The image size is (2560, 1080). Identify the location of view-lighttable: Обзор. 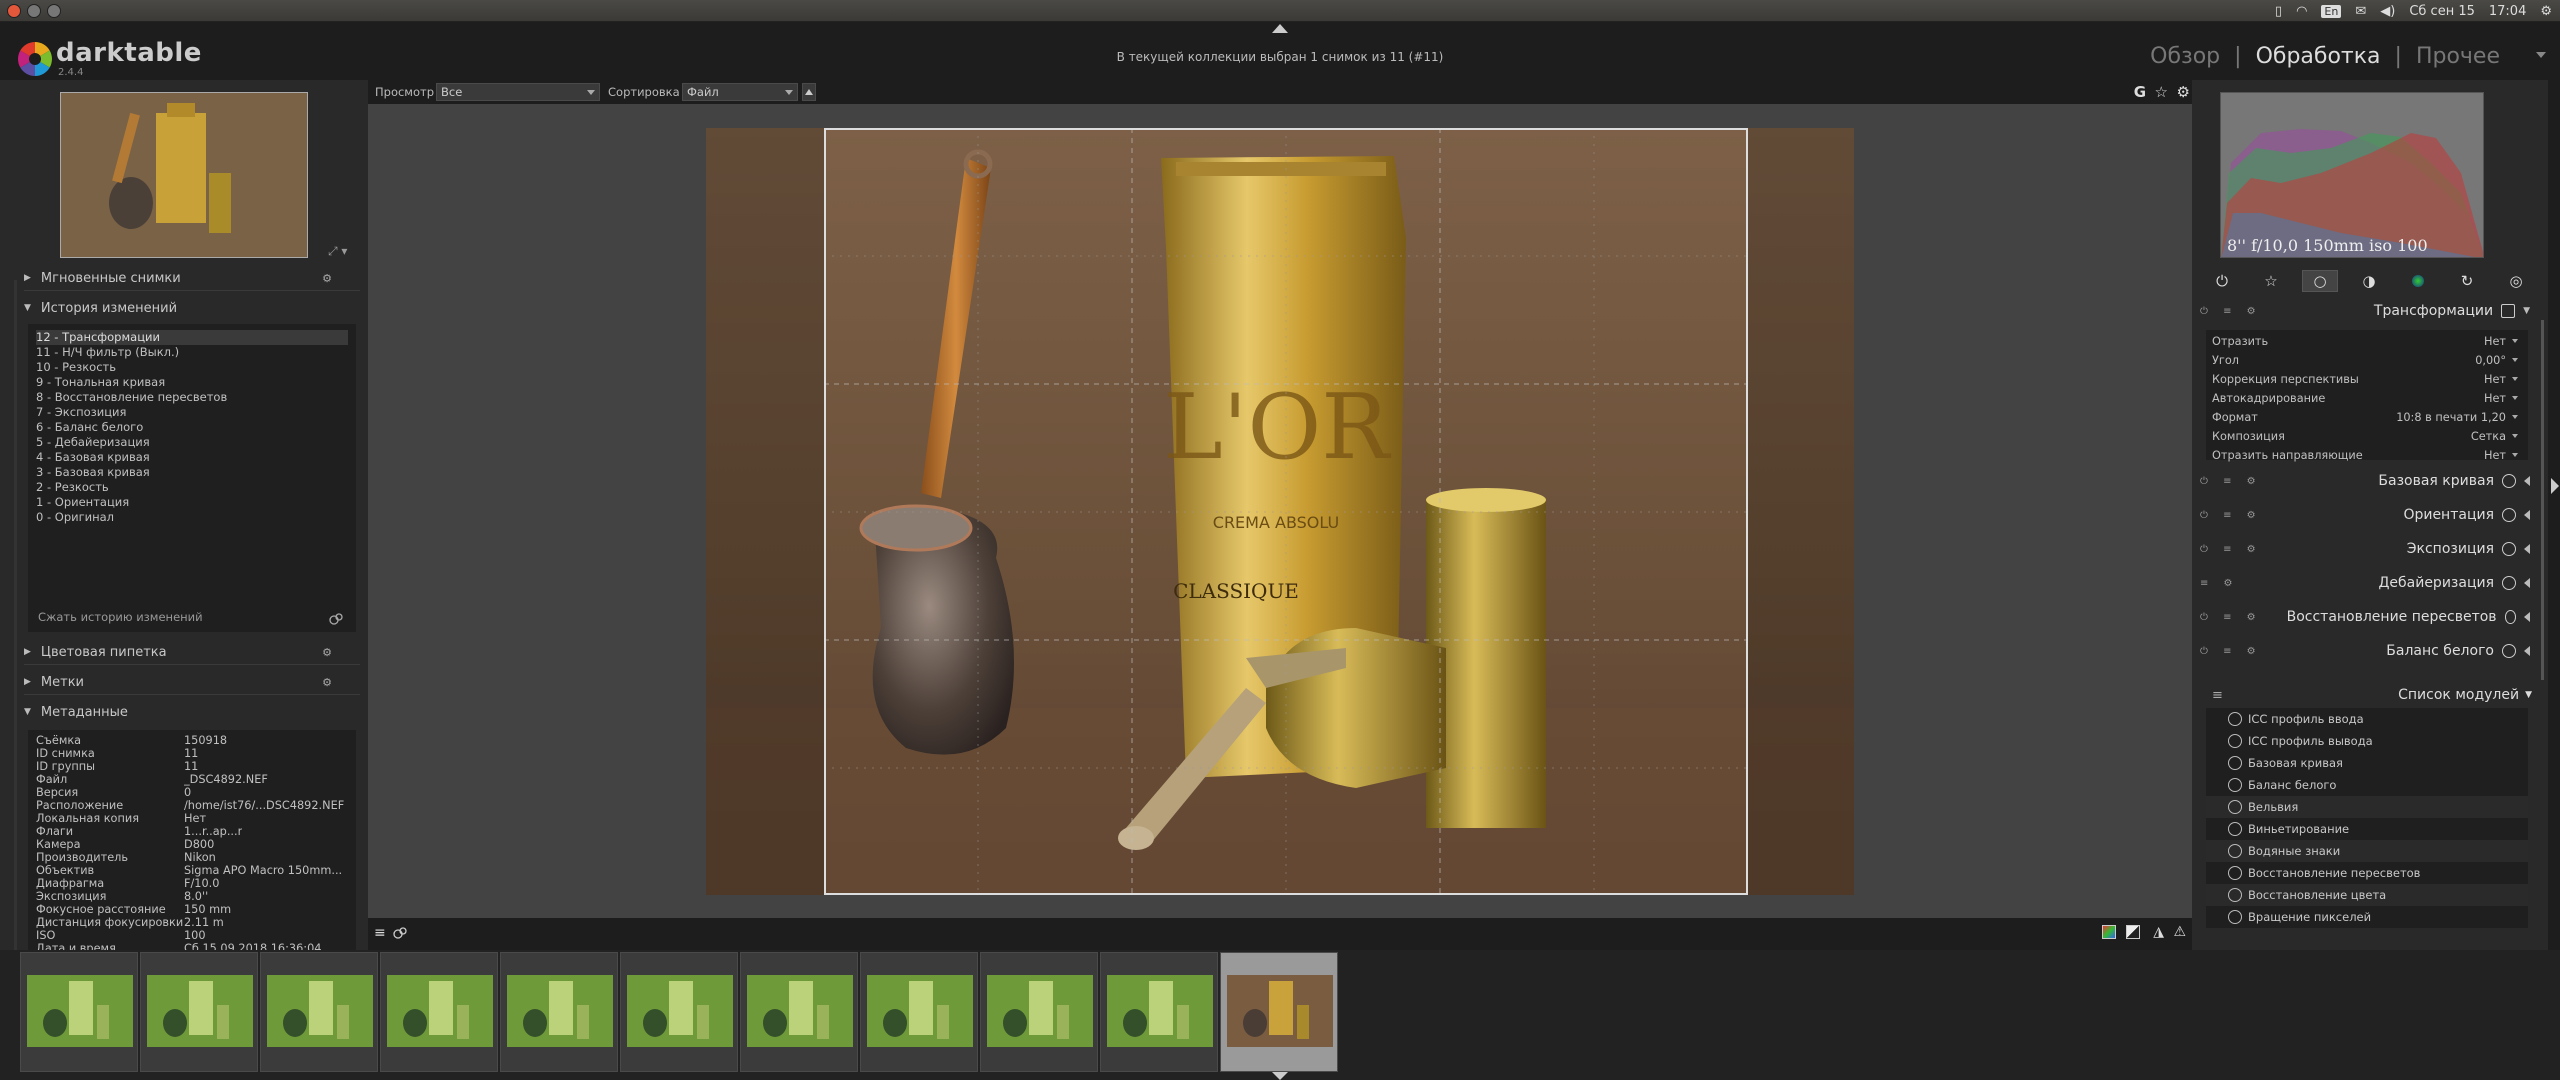
(2185, 56).